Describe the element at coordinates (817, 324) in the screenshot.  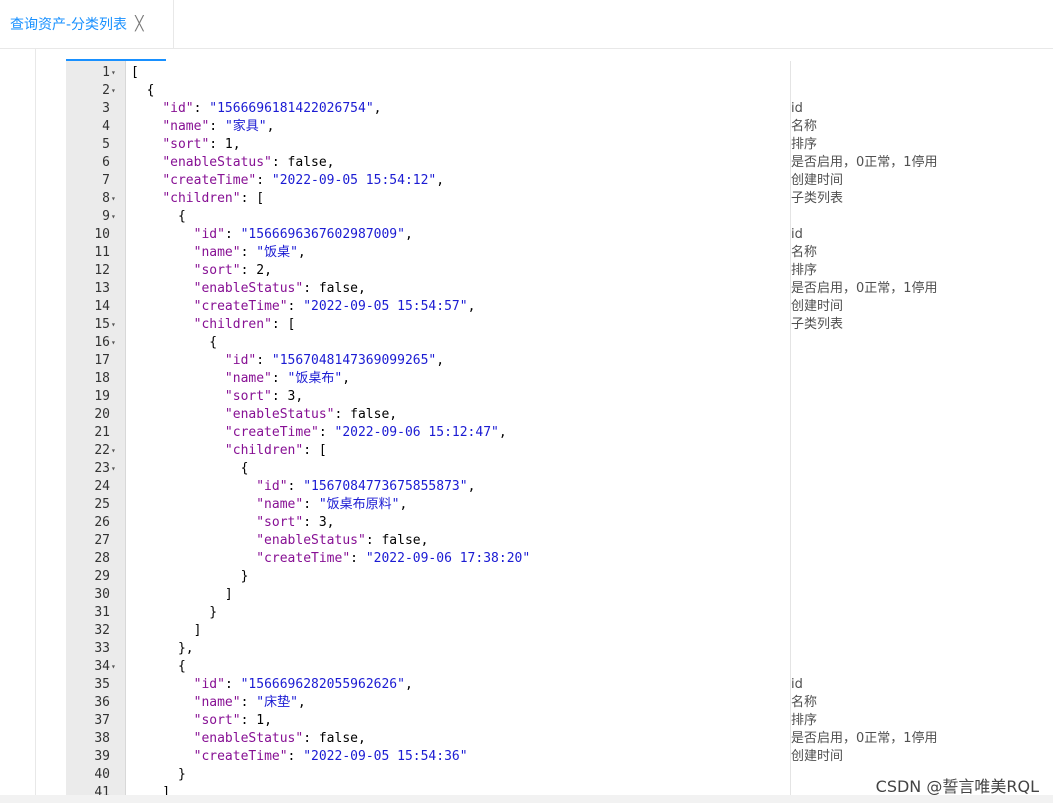
I see `field-description: 子类列表` at that location.